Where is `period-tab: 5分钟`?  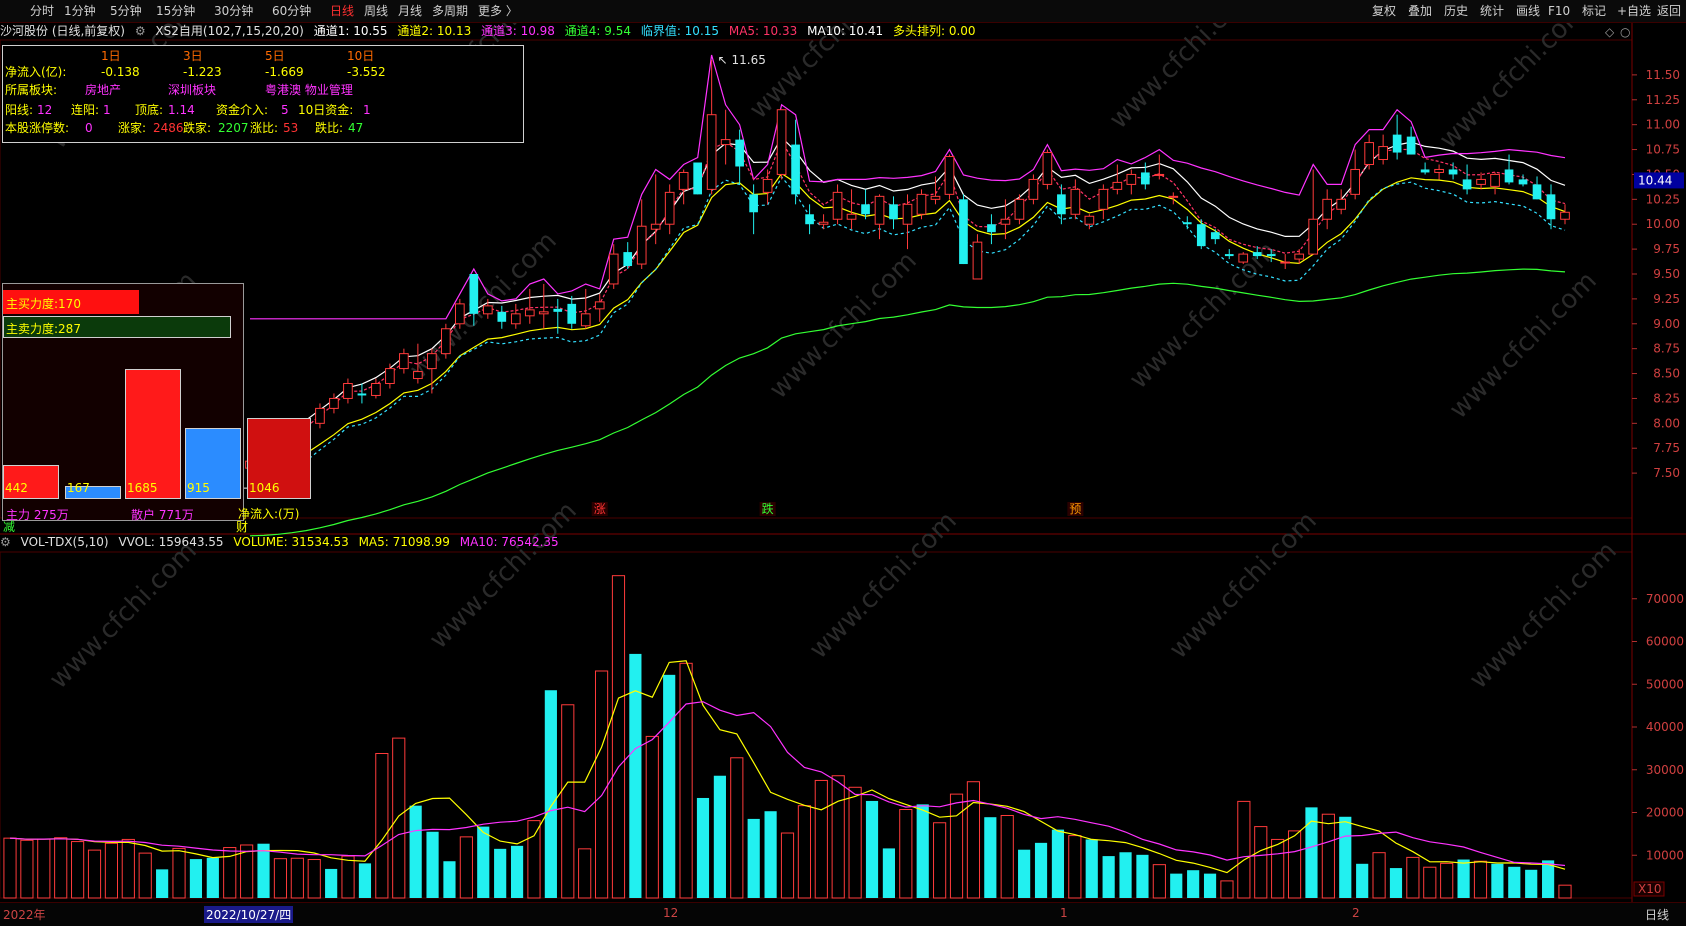 period-tab: 5分钟 is located at coordinates (126, 11).